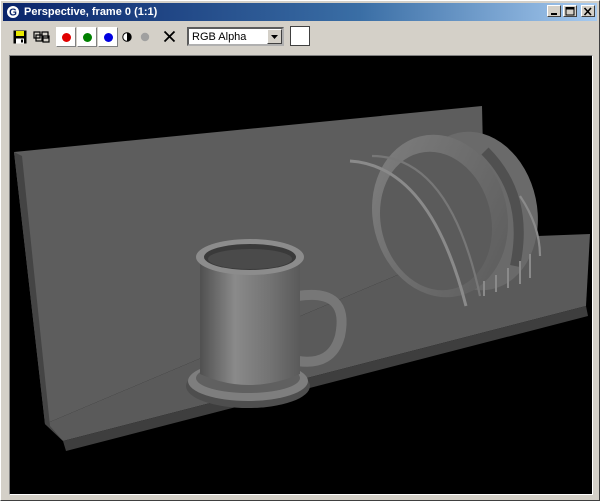 This screenshot has height=501, width=600. I want to click on save-icon, so click(20, 36).